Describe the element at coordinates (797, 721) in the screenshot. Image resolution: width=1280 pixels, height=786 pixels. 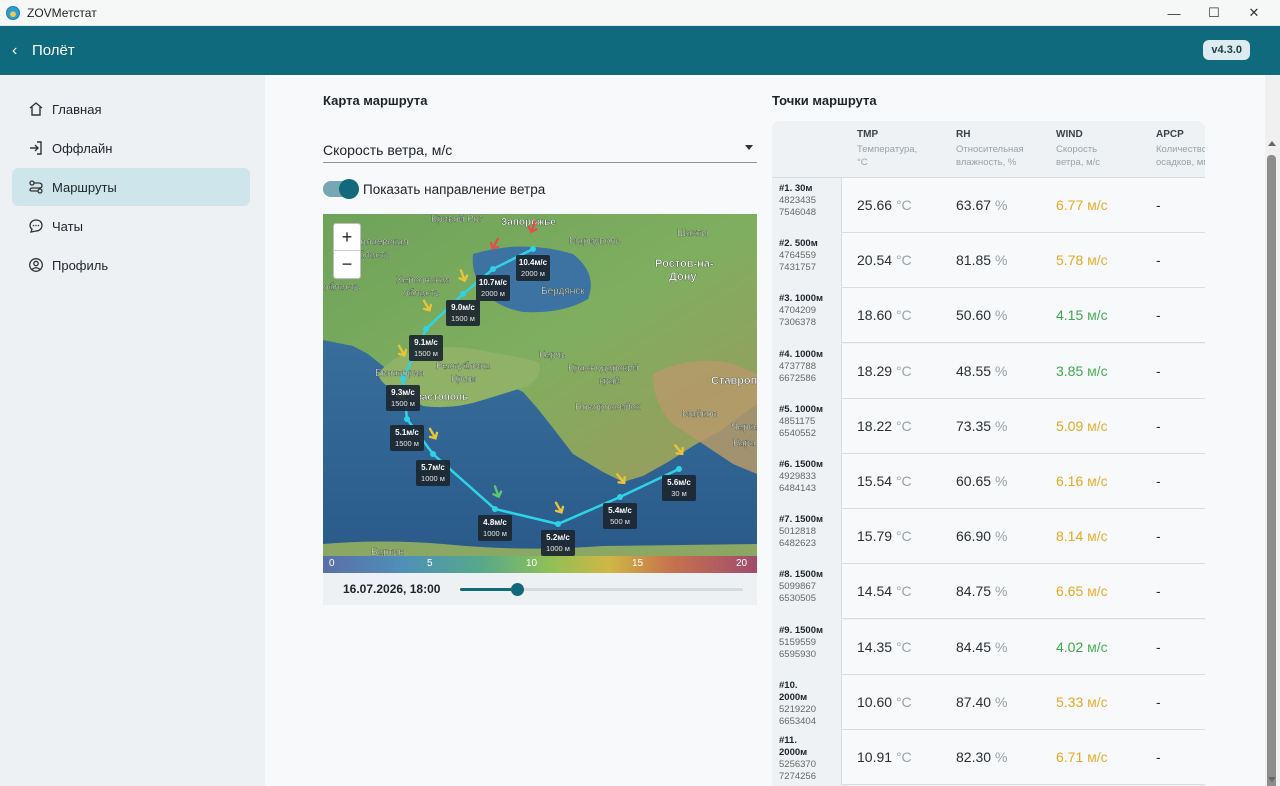
I see `row-coord-2: 6653404` at that location.